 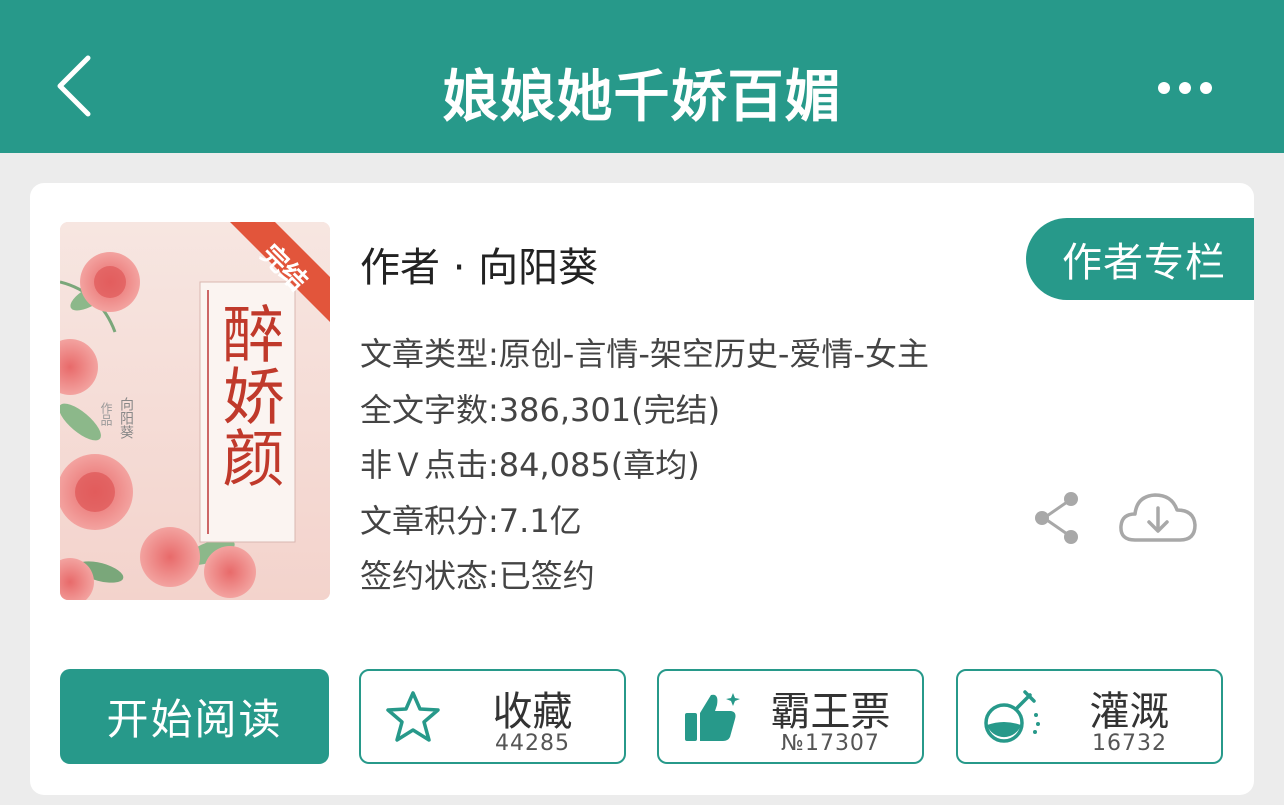 What do you see at coordinates (712, 717) in the screenshot?
I see `thumbs-up-icon` at bounding box center [712, 717].